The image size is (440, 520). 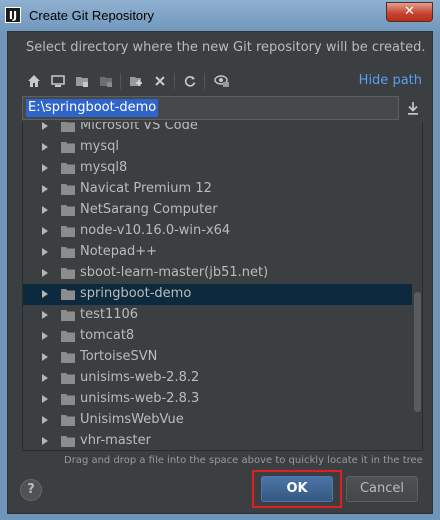 I want to click on tree-row: Microsoft VS Code, so click(x=217, y=129).